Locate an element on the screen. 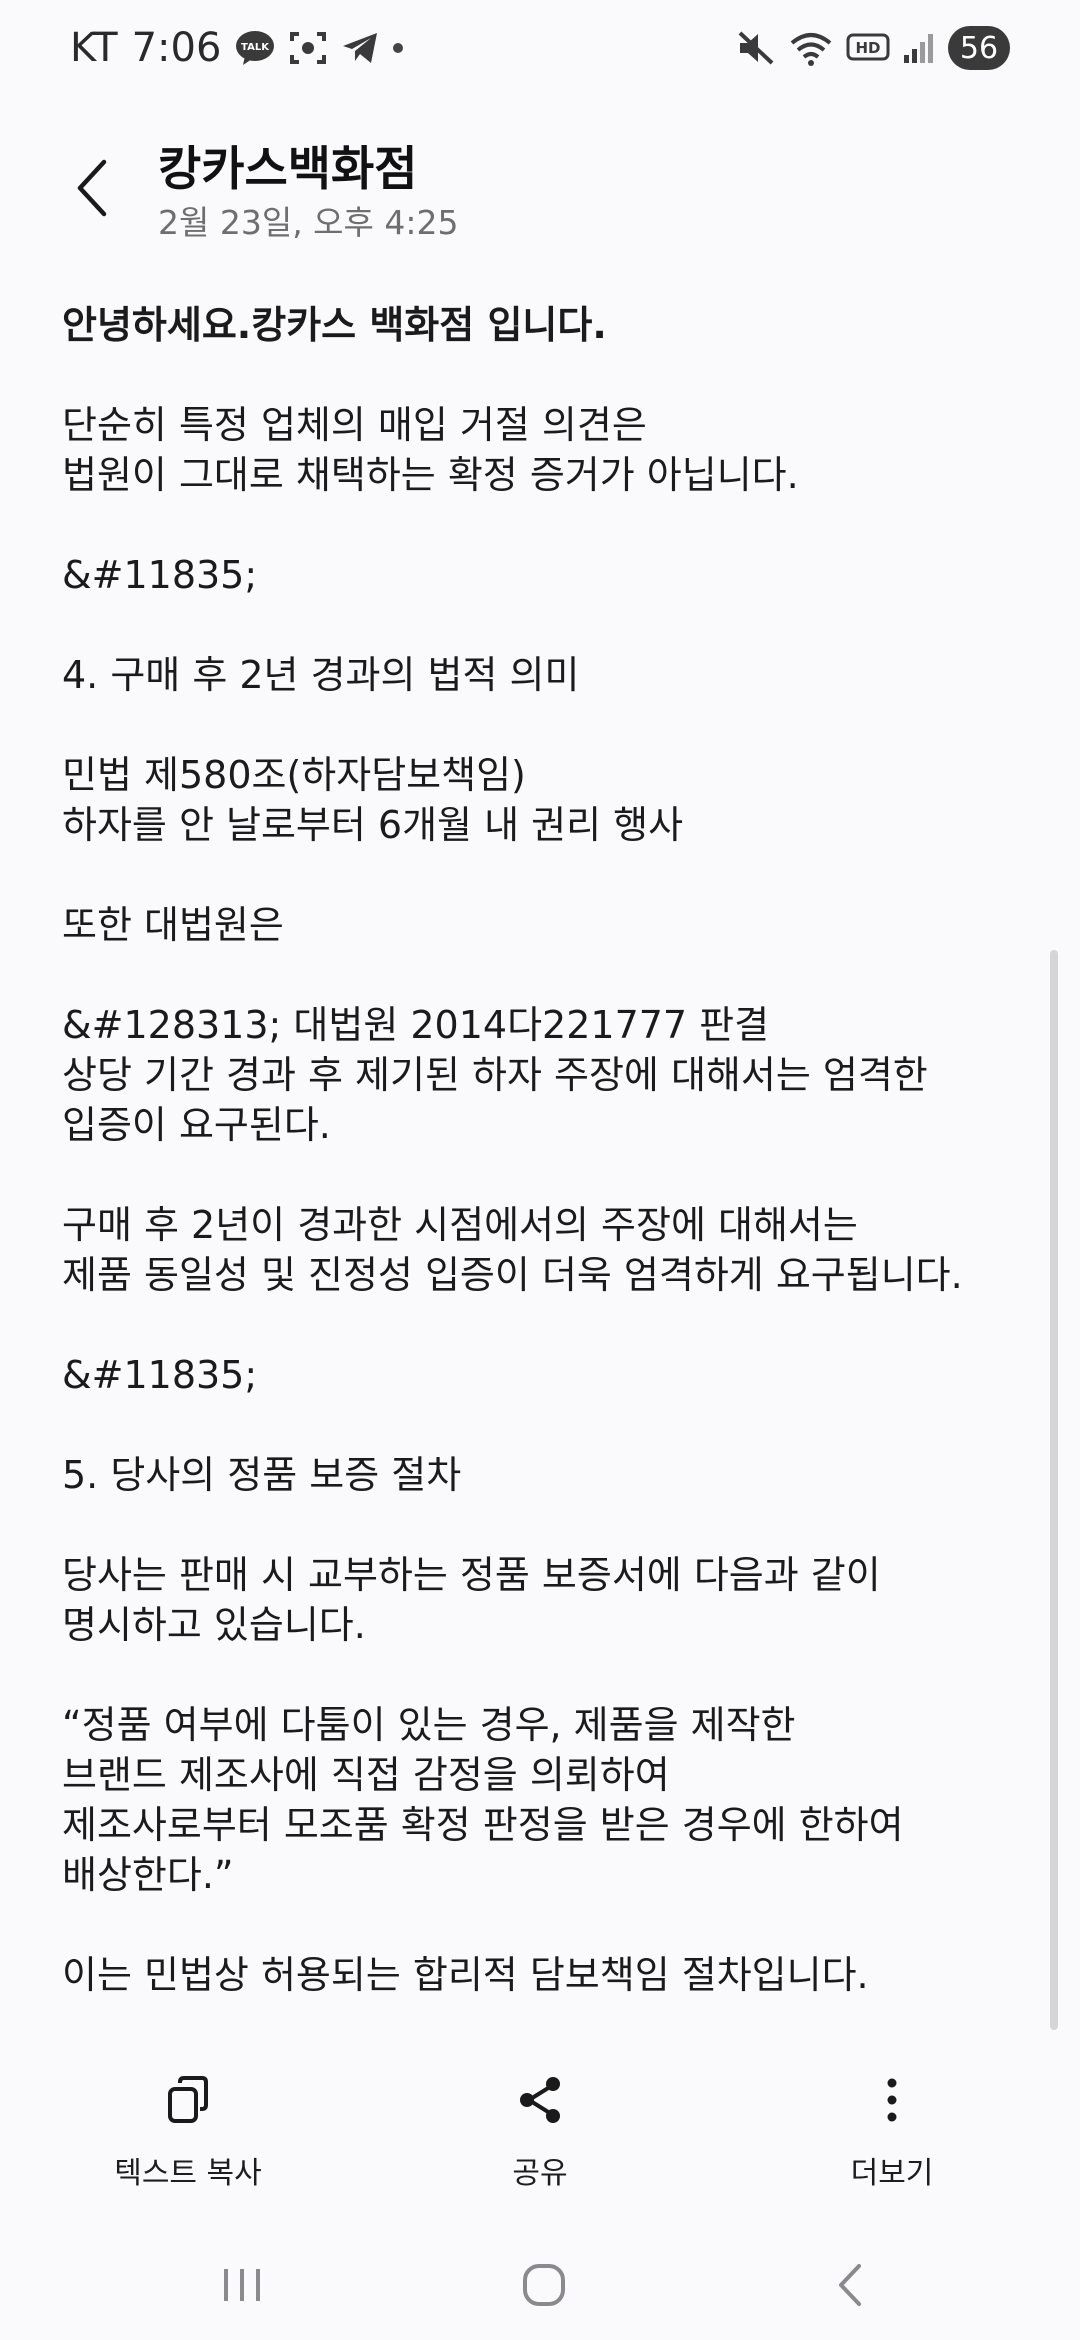 The image size is (1080, 2340). message-paragraph: 민법 제580조(하자담보책임) 하자를 안 날로부터 6개월 내 권리 행사 is located at coordinates (373, 800).